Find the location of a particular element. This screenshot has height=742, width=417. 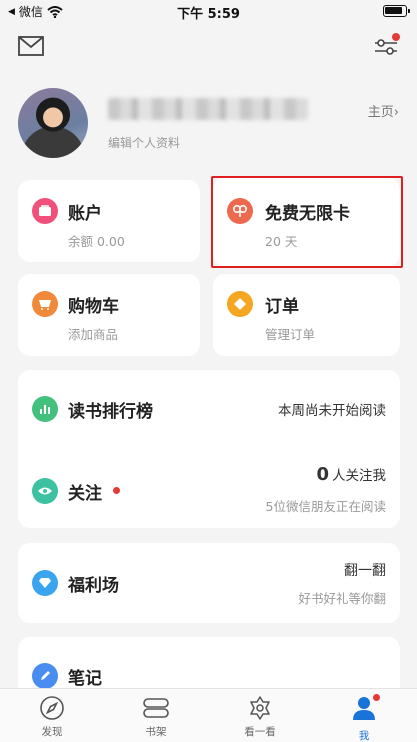

tab-discover: 发现 is located at coordinates (52, 715).